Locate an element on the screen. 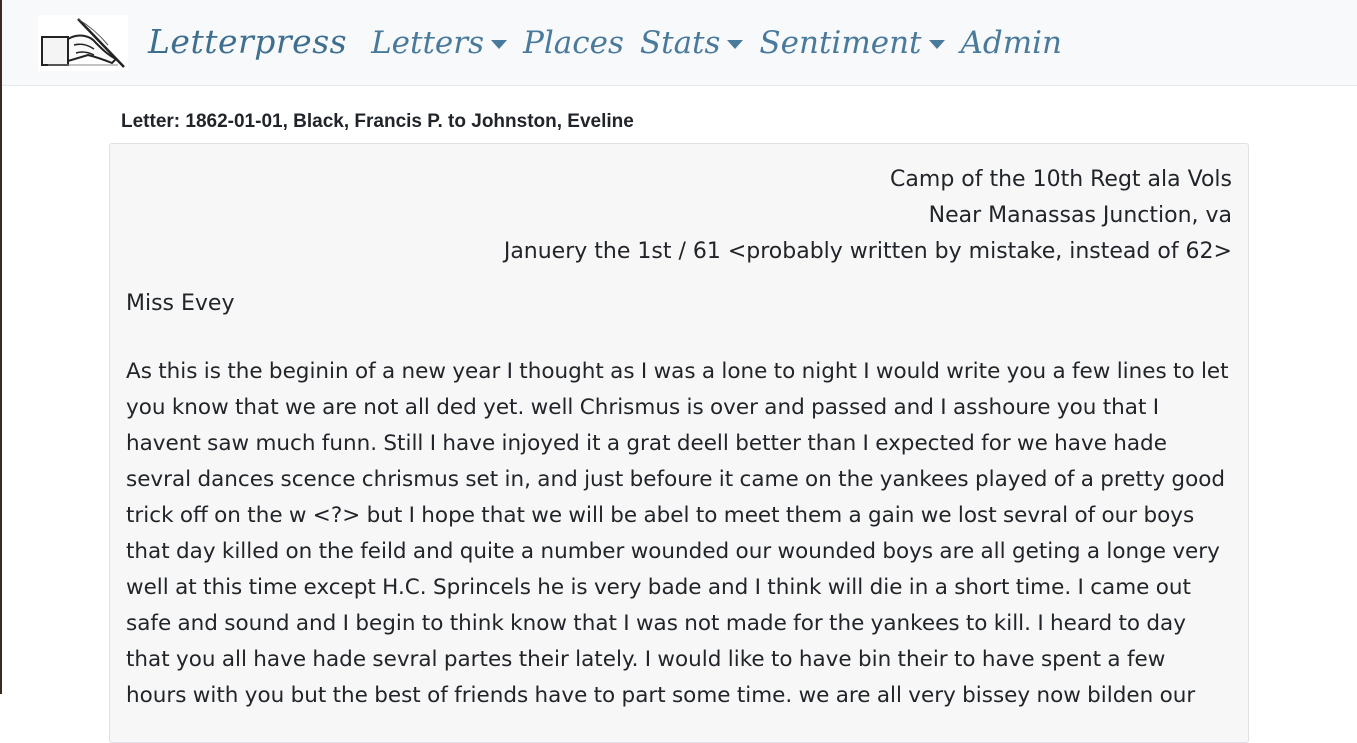  address-line: Near Manassas Junction, va is located at coordinates (1080, 215).